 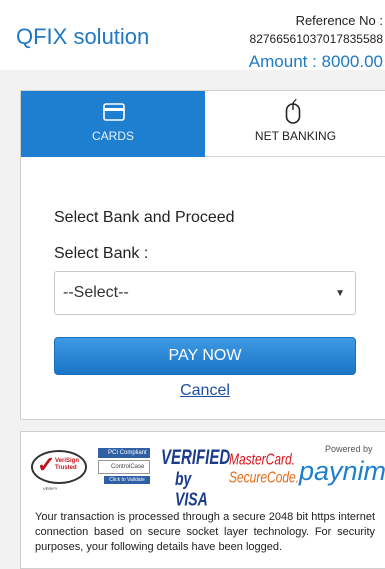 I want to click on payment-tabs: CARDS NET BANKING, so click(x=203, y=124).